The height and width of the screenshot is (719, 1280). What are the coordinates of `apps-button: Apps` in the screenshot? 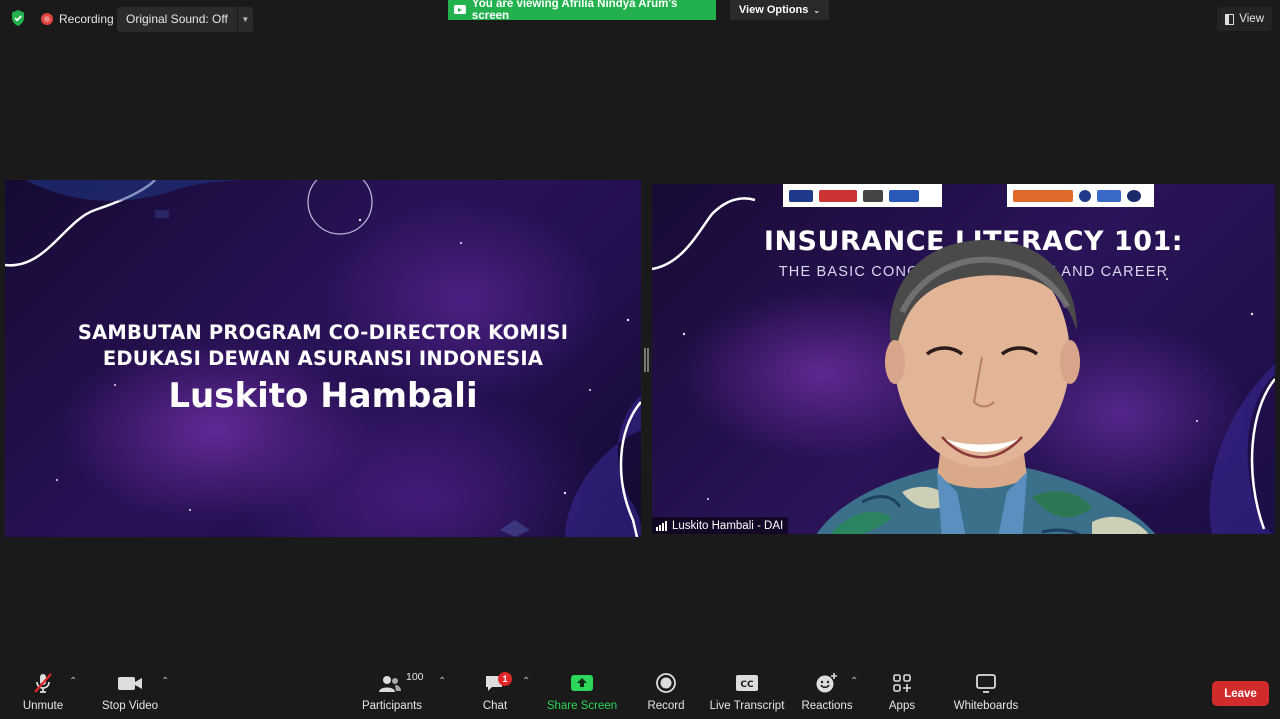 It's located at (902, 692).